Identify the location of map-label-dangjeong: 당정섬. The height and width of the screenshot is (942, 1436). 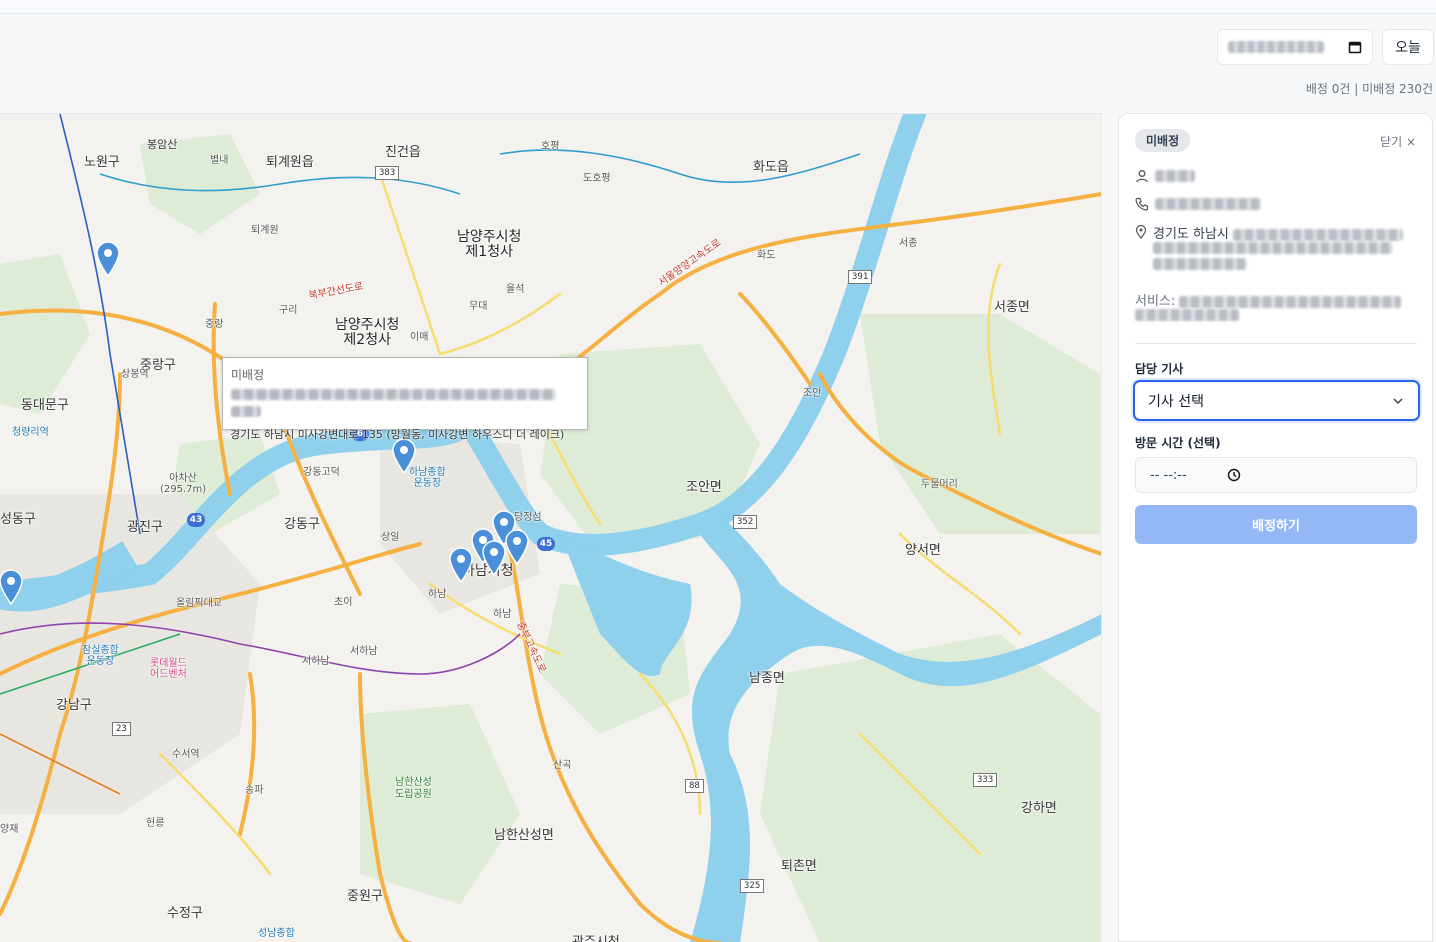
(528, 517).